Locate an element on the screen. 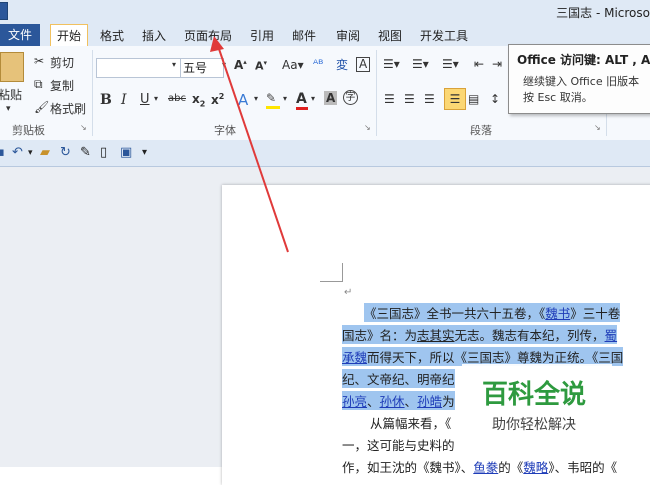 The width and height of the screenshot is (650, 485). watermark-subtitle: 助你轻松解决 is located at coordinates (534, 425).